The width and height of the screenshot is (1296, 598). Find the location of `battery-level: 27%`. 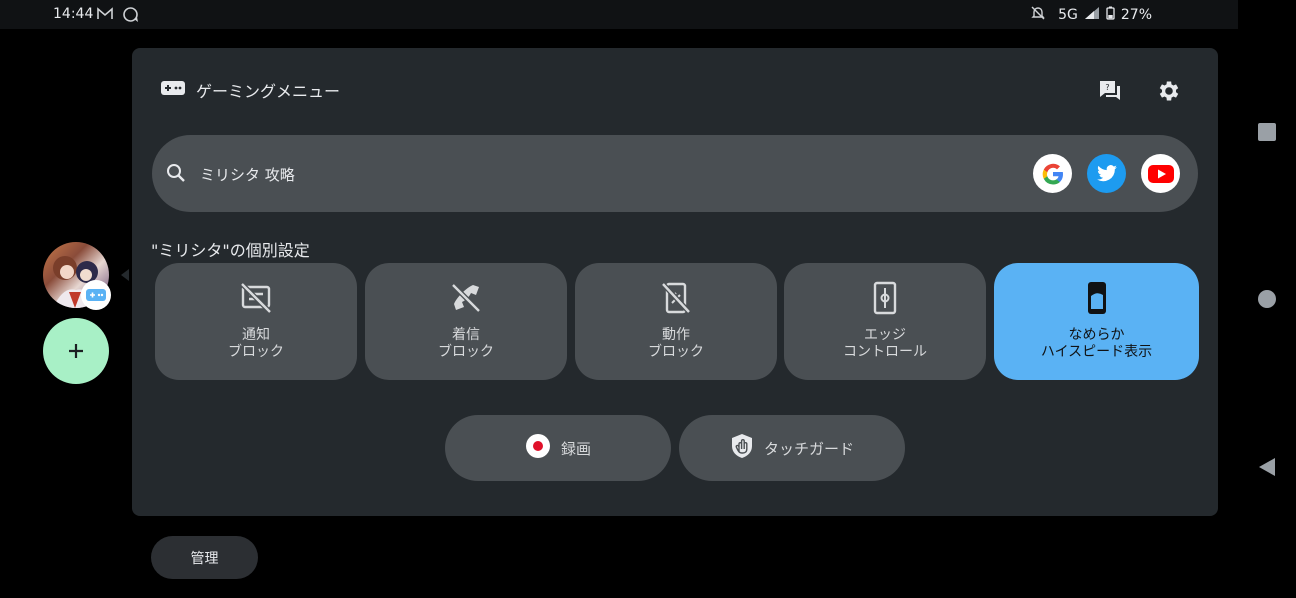

battery-level: 27% is located at coordinates (1136, 15).